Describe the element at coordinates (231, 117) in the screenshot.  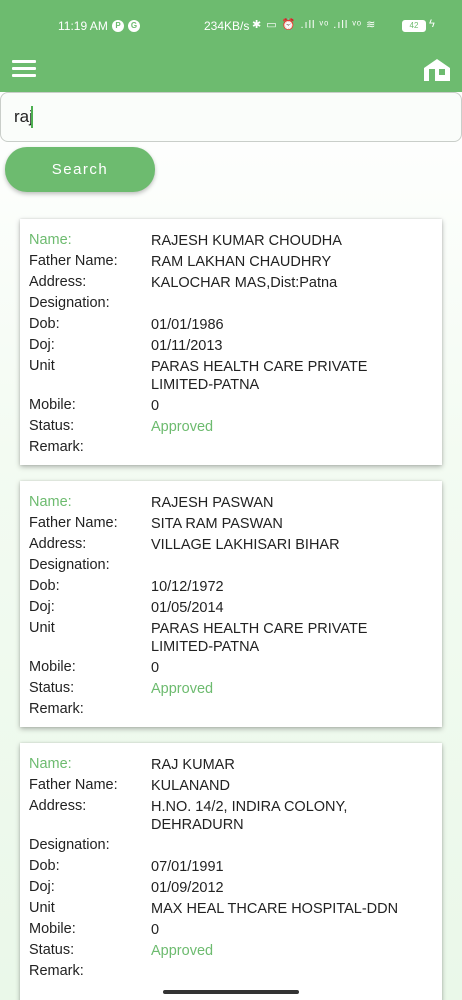
I see `search-input` at that location.